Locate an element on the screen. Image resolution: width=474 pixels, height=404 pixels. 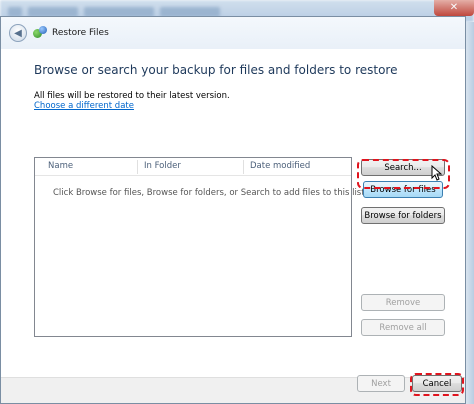
window-close-button: ✕ is located at coordinates (454, 8).